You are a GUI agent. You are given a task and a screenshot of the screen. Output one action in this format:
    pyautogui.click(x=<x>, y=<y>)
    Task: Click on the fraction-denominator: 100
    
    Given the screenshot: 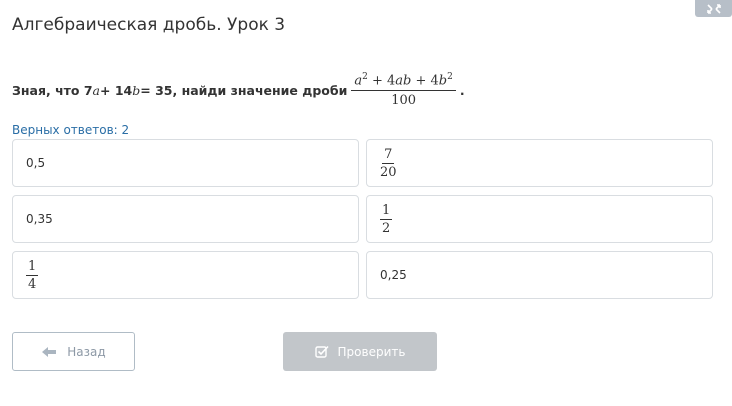 What is the action you would take?
    pyautogui.click(x=404, y=101)
    